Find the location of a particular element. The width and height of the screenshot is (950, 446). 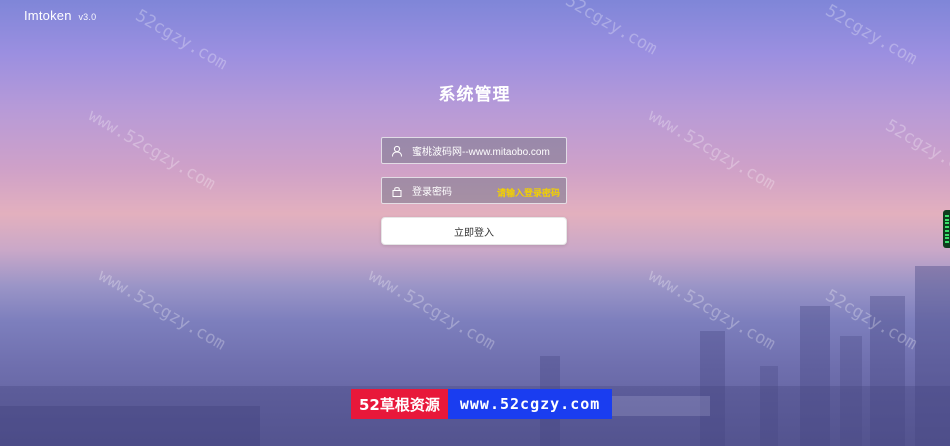

app-brand: Imtoken v3.0 is located at coordinates (60, 15).